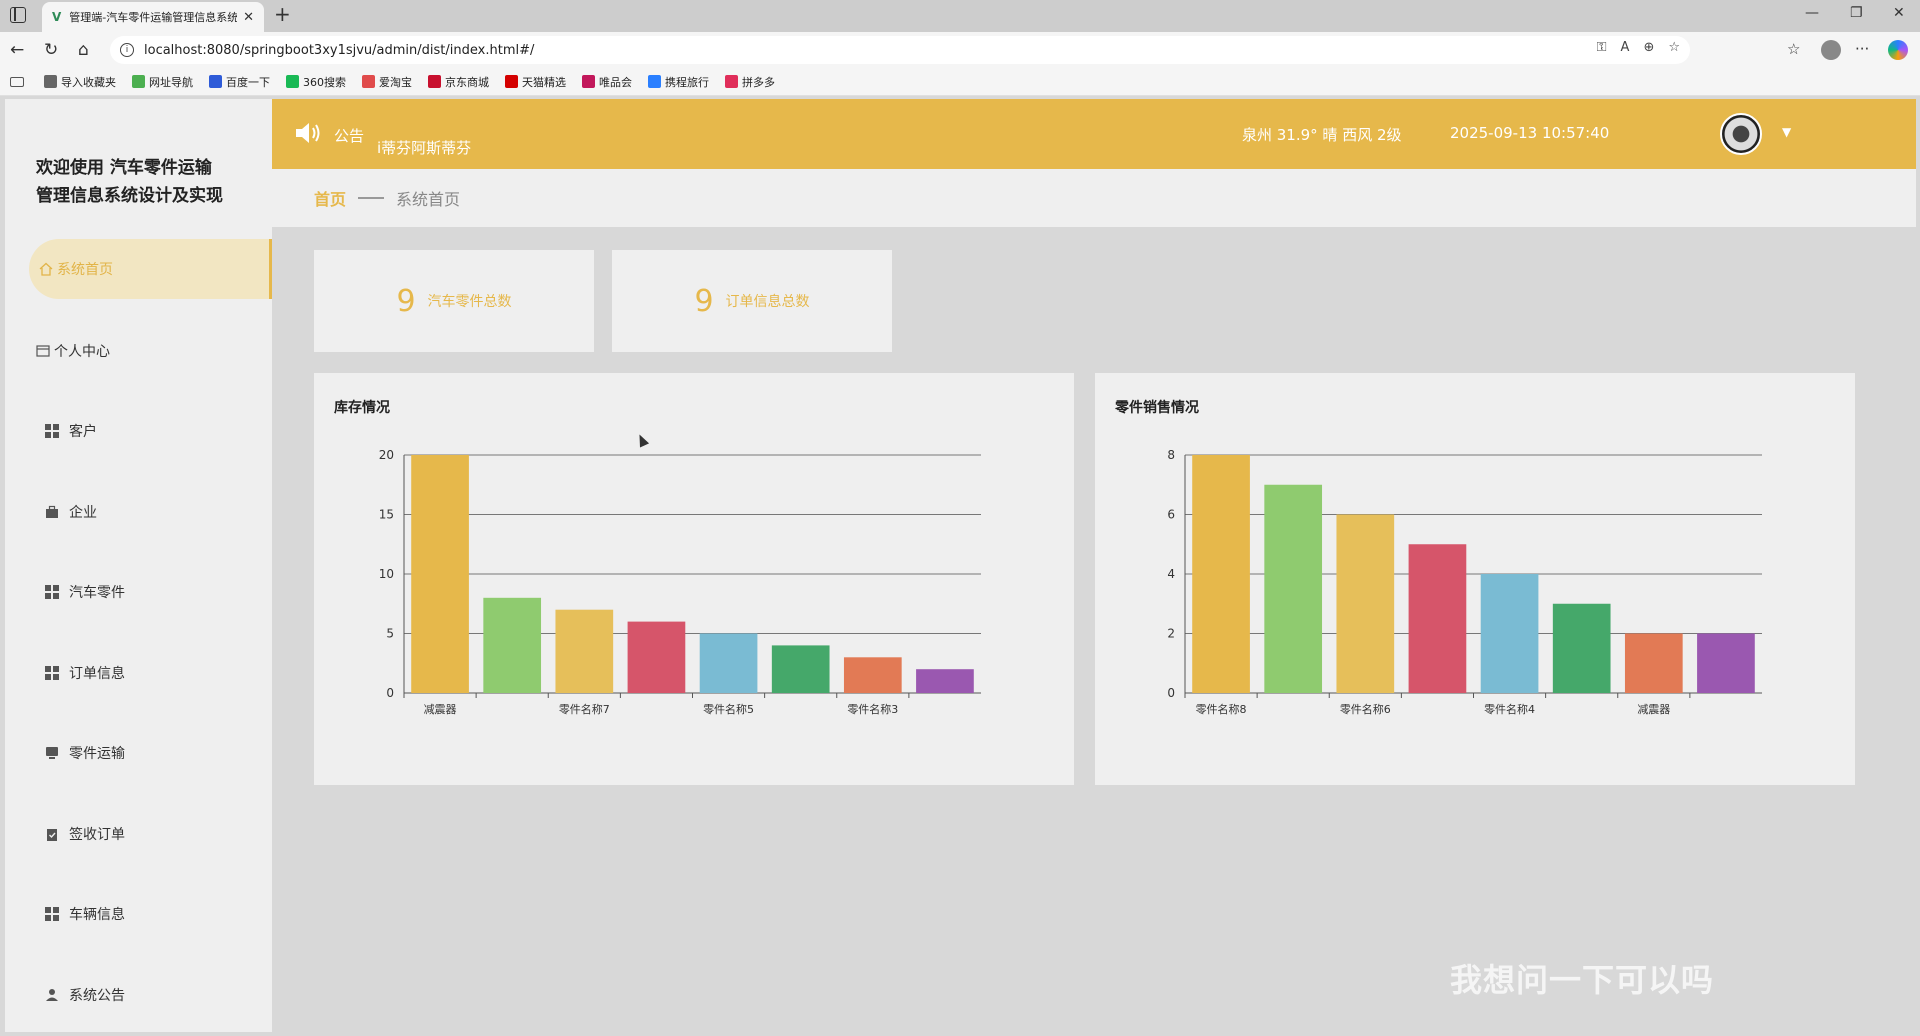  What do you see at coordinates (469, 302) in the screenshot?
I see `stat-label: 汽车零件总数` at bounding box center [469, 302].